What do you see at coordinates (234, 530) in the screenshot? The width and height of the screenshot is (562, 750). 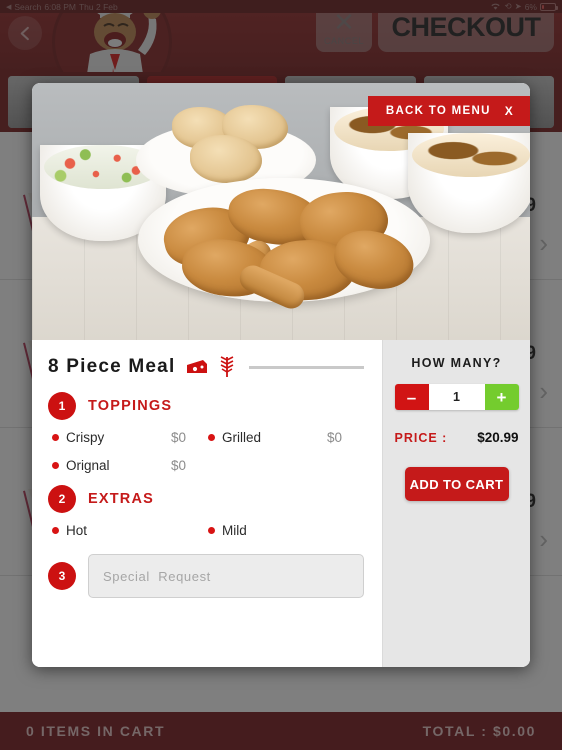 I see `option-label: Mild` at bounding box center [234, 530].